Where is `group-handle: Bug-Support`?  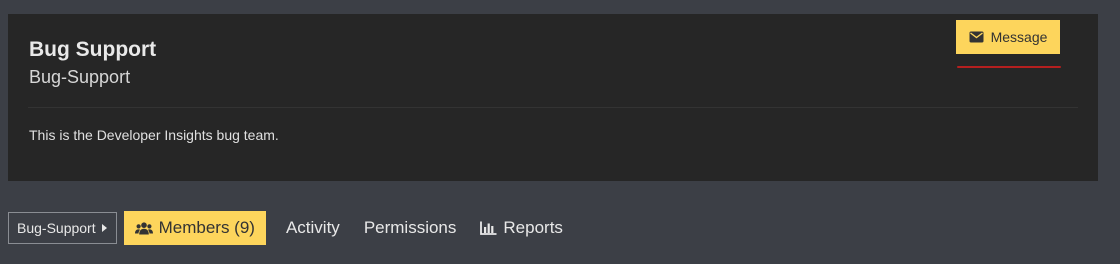 group-handle: Bug-Support is located at coordinates (80, 77).